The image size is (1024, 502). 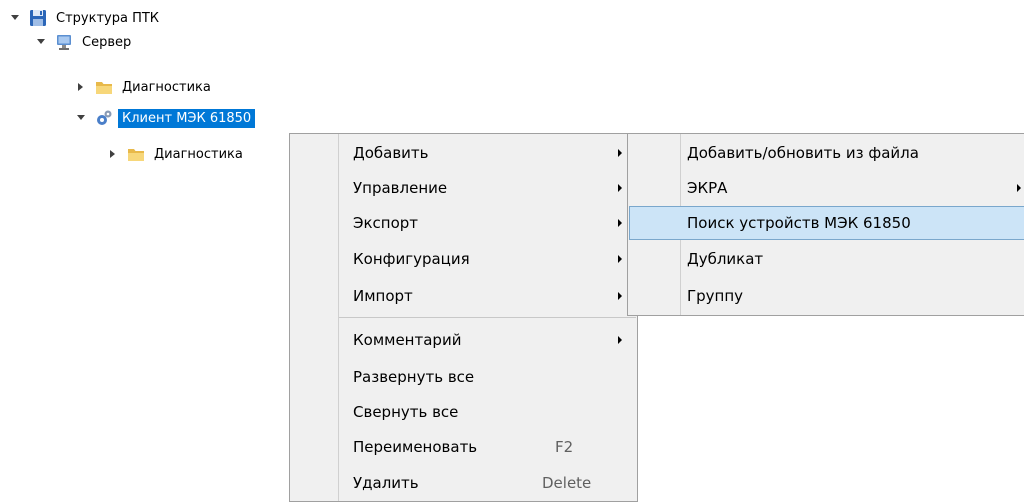 What do you see at coordinates (463, 223) in the screenshot?
I see `menu-item-export: Экспорт` at bounding box center [463, 223].